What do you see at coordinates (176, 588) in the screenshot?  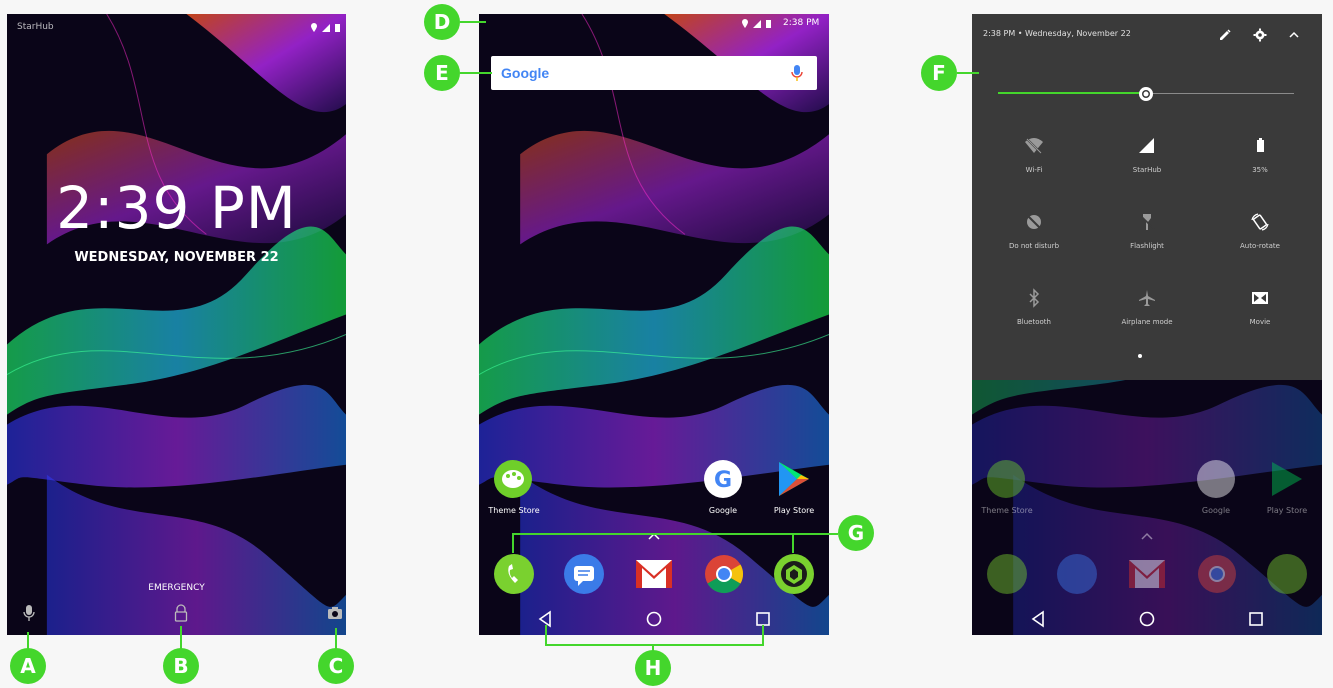 I see `emergency-button: EMERGENCY` at bounding box center [176, 588].